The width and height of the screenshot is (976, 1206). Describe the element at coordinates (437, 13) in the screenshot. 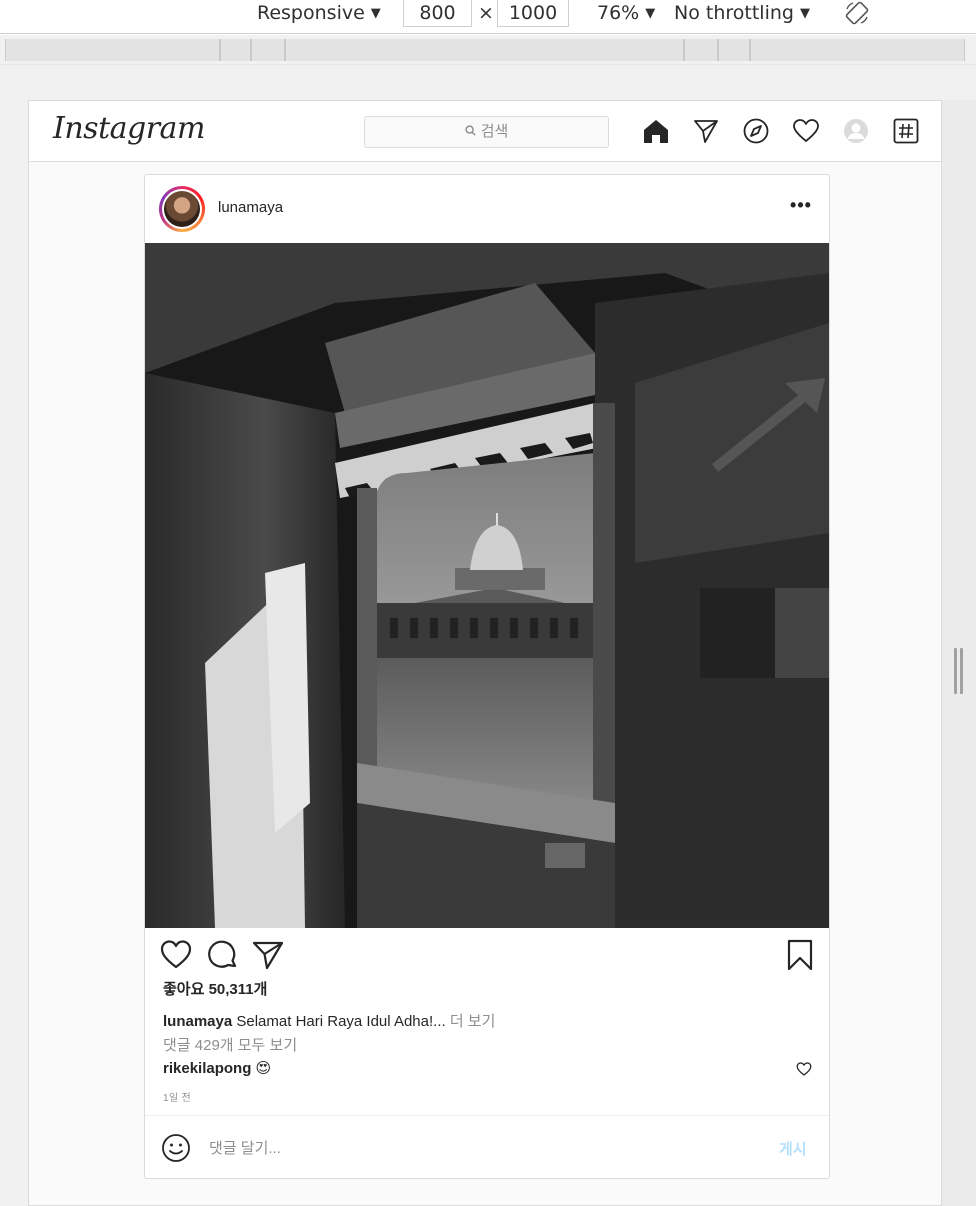

I see `width-input: 800` at that location.